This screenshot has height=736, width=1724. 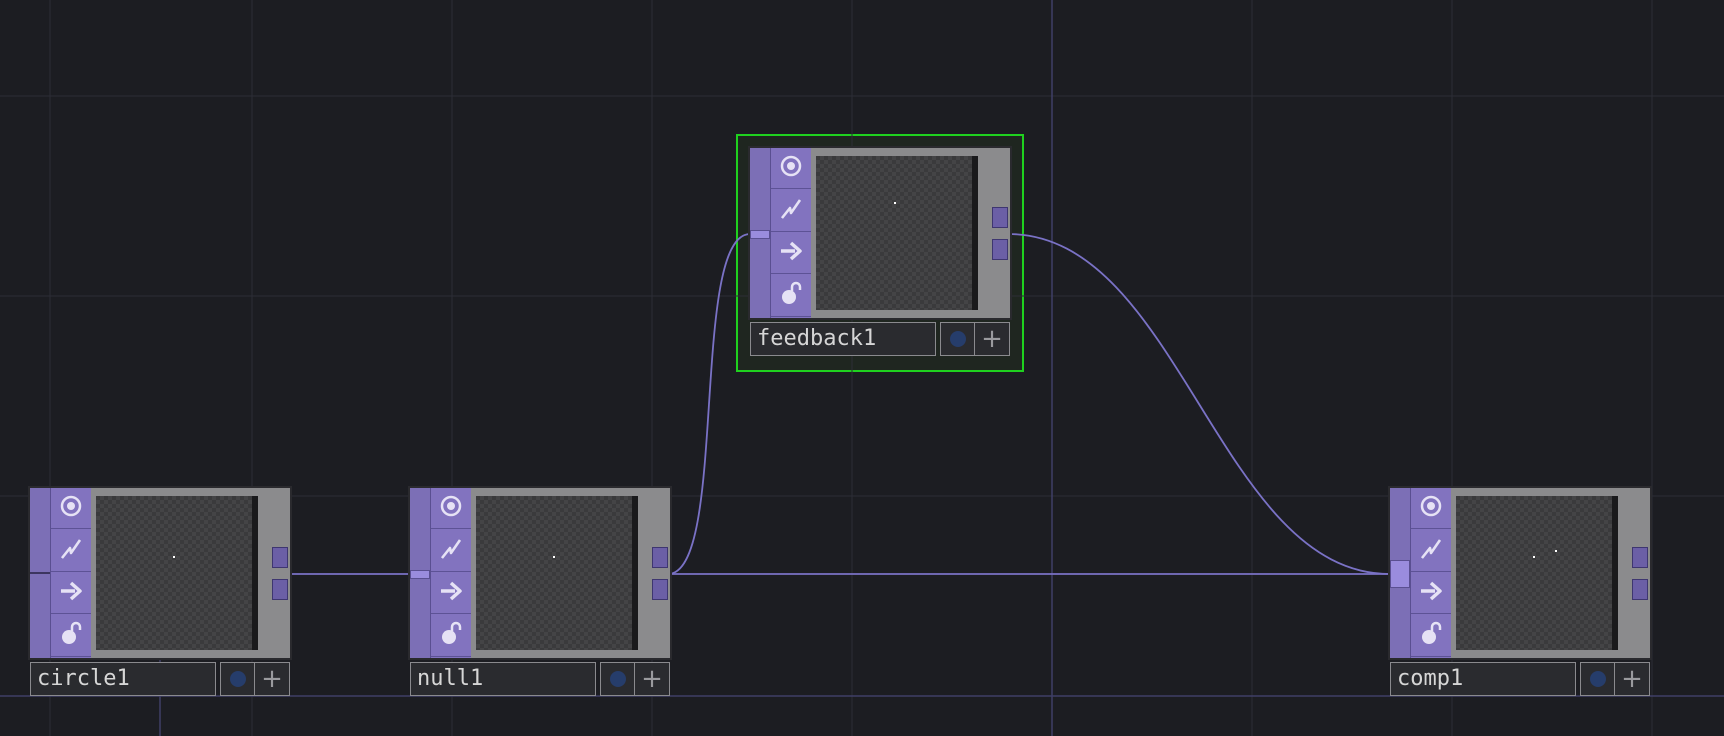 What do you see at coordinates (843, 339) in the screenshot?
I see `node-name-label: feedback1` at bounding box center [843, 339].